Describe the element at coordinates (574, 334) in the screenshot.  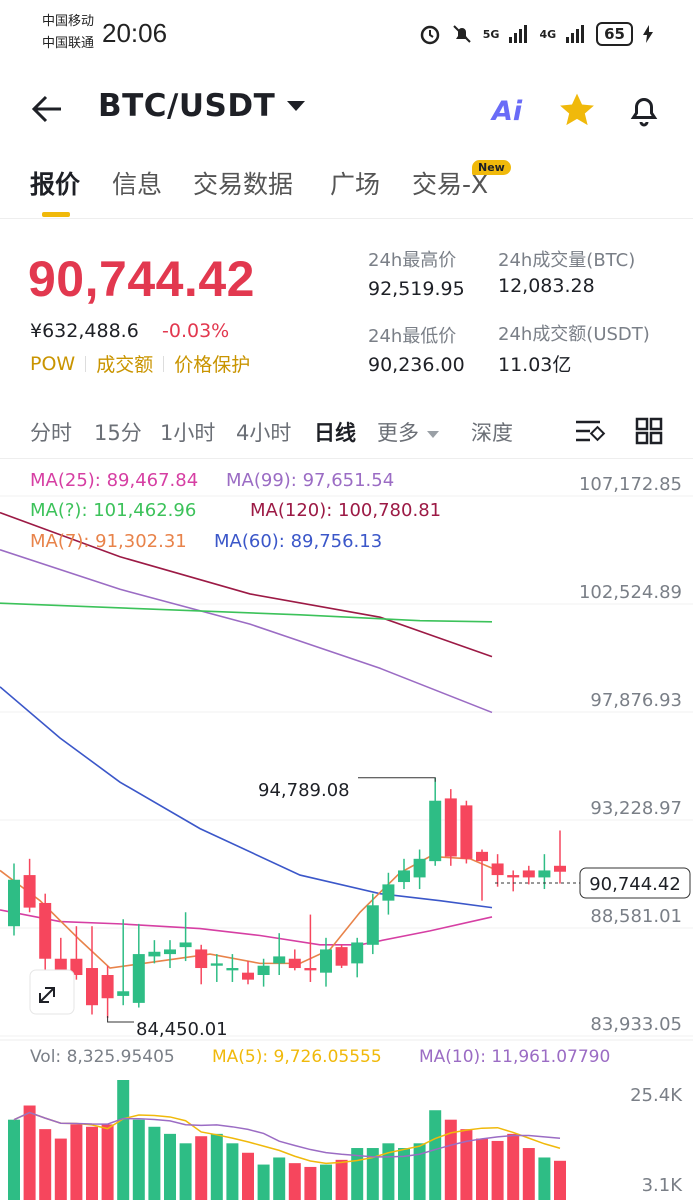
I see `vol-usdt-label: 24h成交额(USDT)` at that location.